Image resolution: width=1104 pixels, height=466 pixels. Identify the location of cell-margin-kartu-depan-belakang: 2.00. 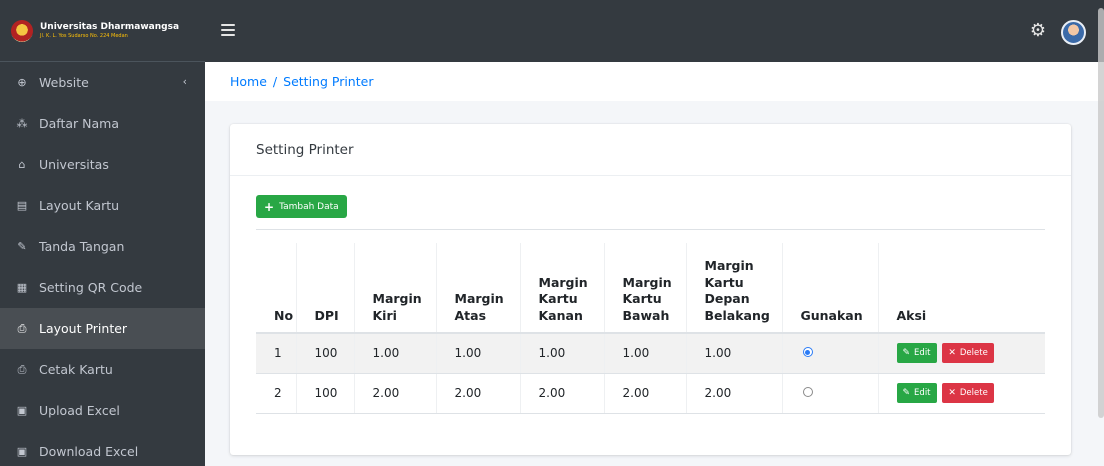
(734, 393).